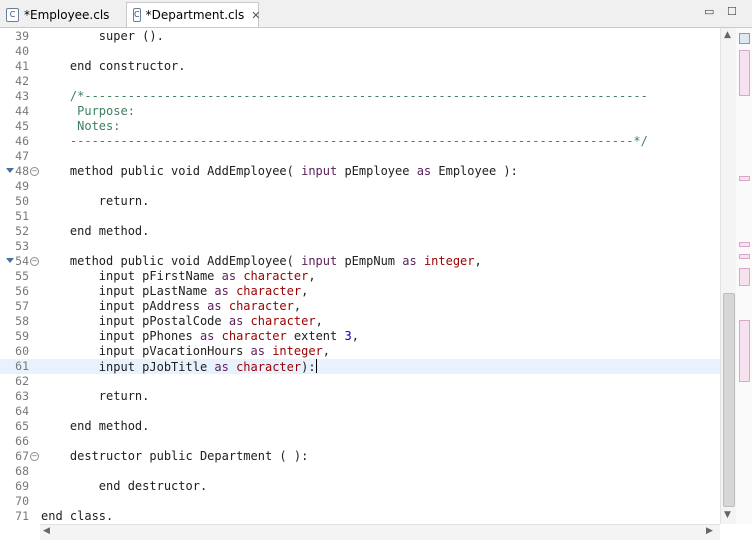  What do you see at coordinates (376, 14) in the screenshot?
I see `editor-tab-bar: C *Employee.cls C *Department.cls ✕ ▭ ☐` at bounding box center [376, 14].